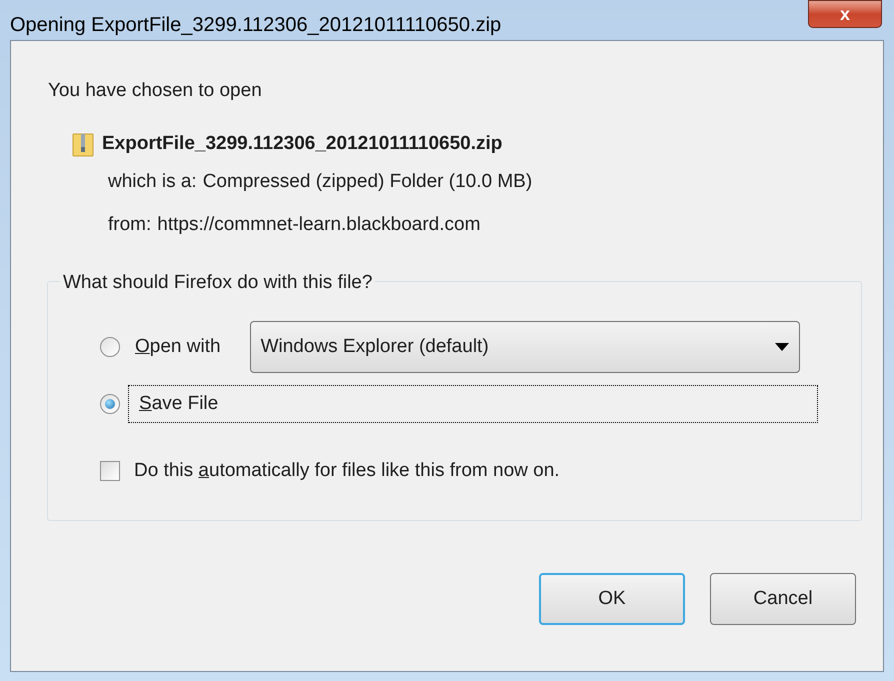 Image resolution: width=894 pixels, height=681 pixels. What do you see at coordinates (612, 599) in the screenshot?
I see `dialog-button: OK` at bounding box center [612, 599].